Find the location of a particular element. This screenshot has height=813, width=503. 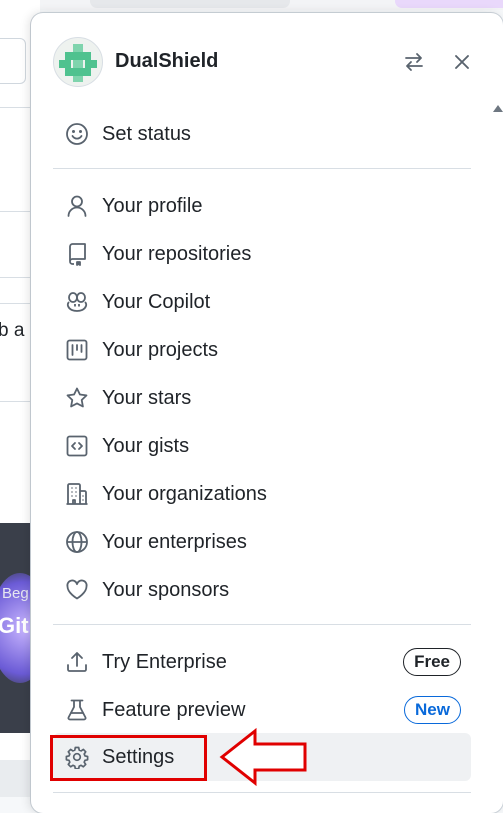

annotation-arrow is located at coordinates (263, 757).